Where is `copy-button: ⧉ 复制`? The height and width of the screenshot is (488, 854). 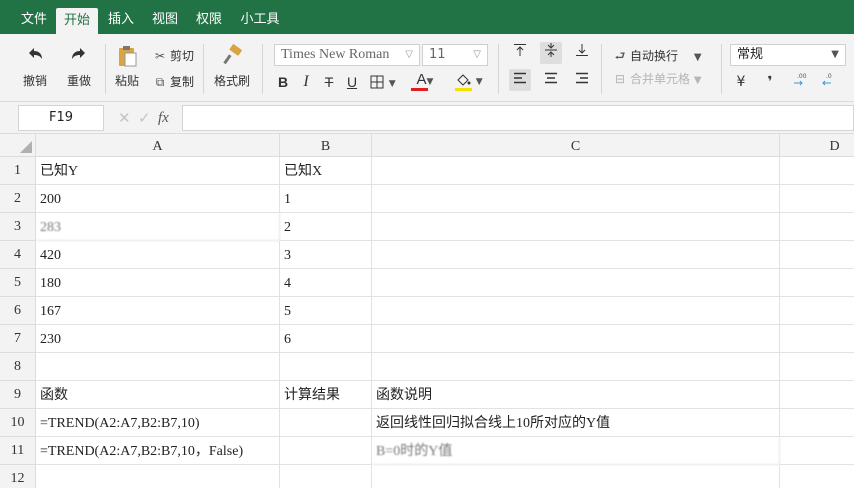
copy-button: ⧉ 复制 is located at coordinates (173, 82).